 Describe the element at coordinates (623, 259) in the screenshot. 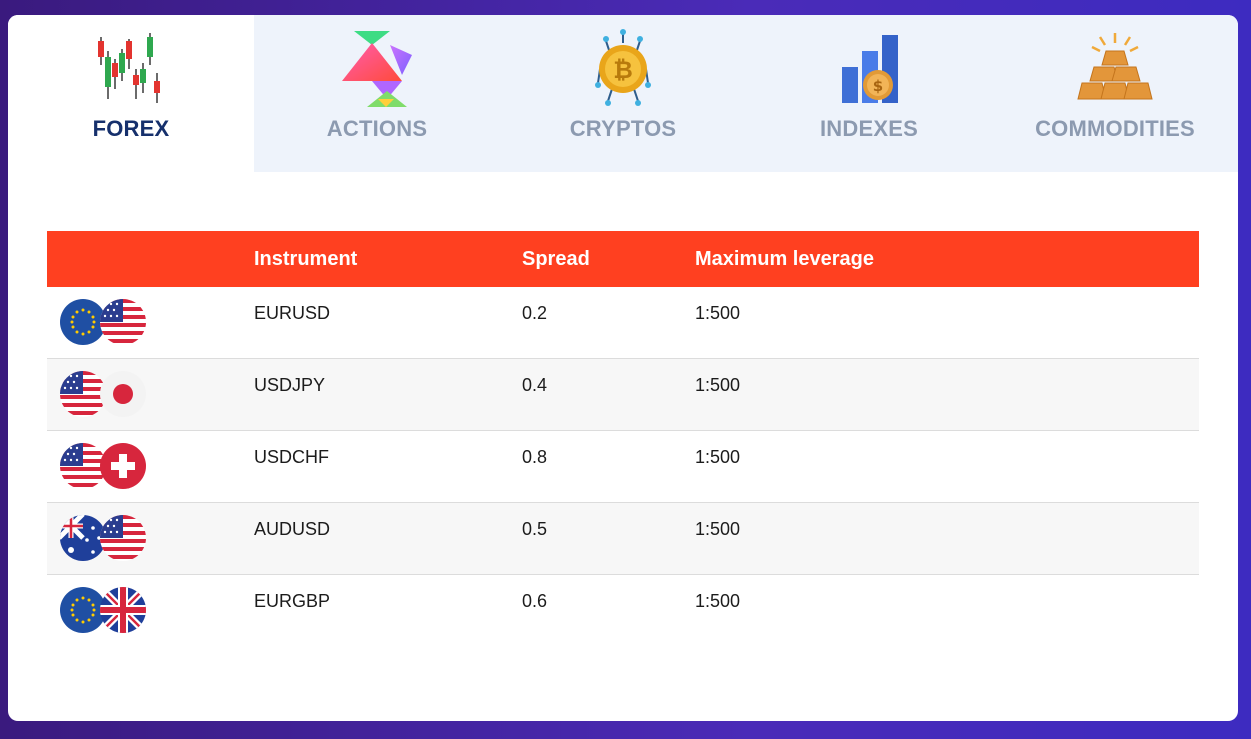

I see `table-header: Instrument Spread Maximum leverage` at that location.